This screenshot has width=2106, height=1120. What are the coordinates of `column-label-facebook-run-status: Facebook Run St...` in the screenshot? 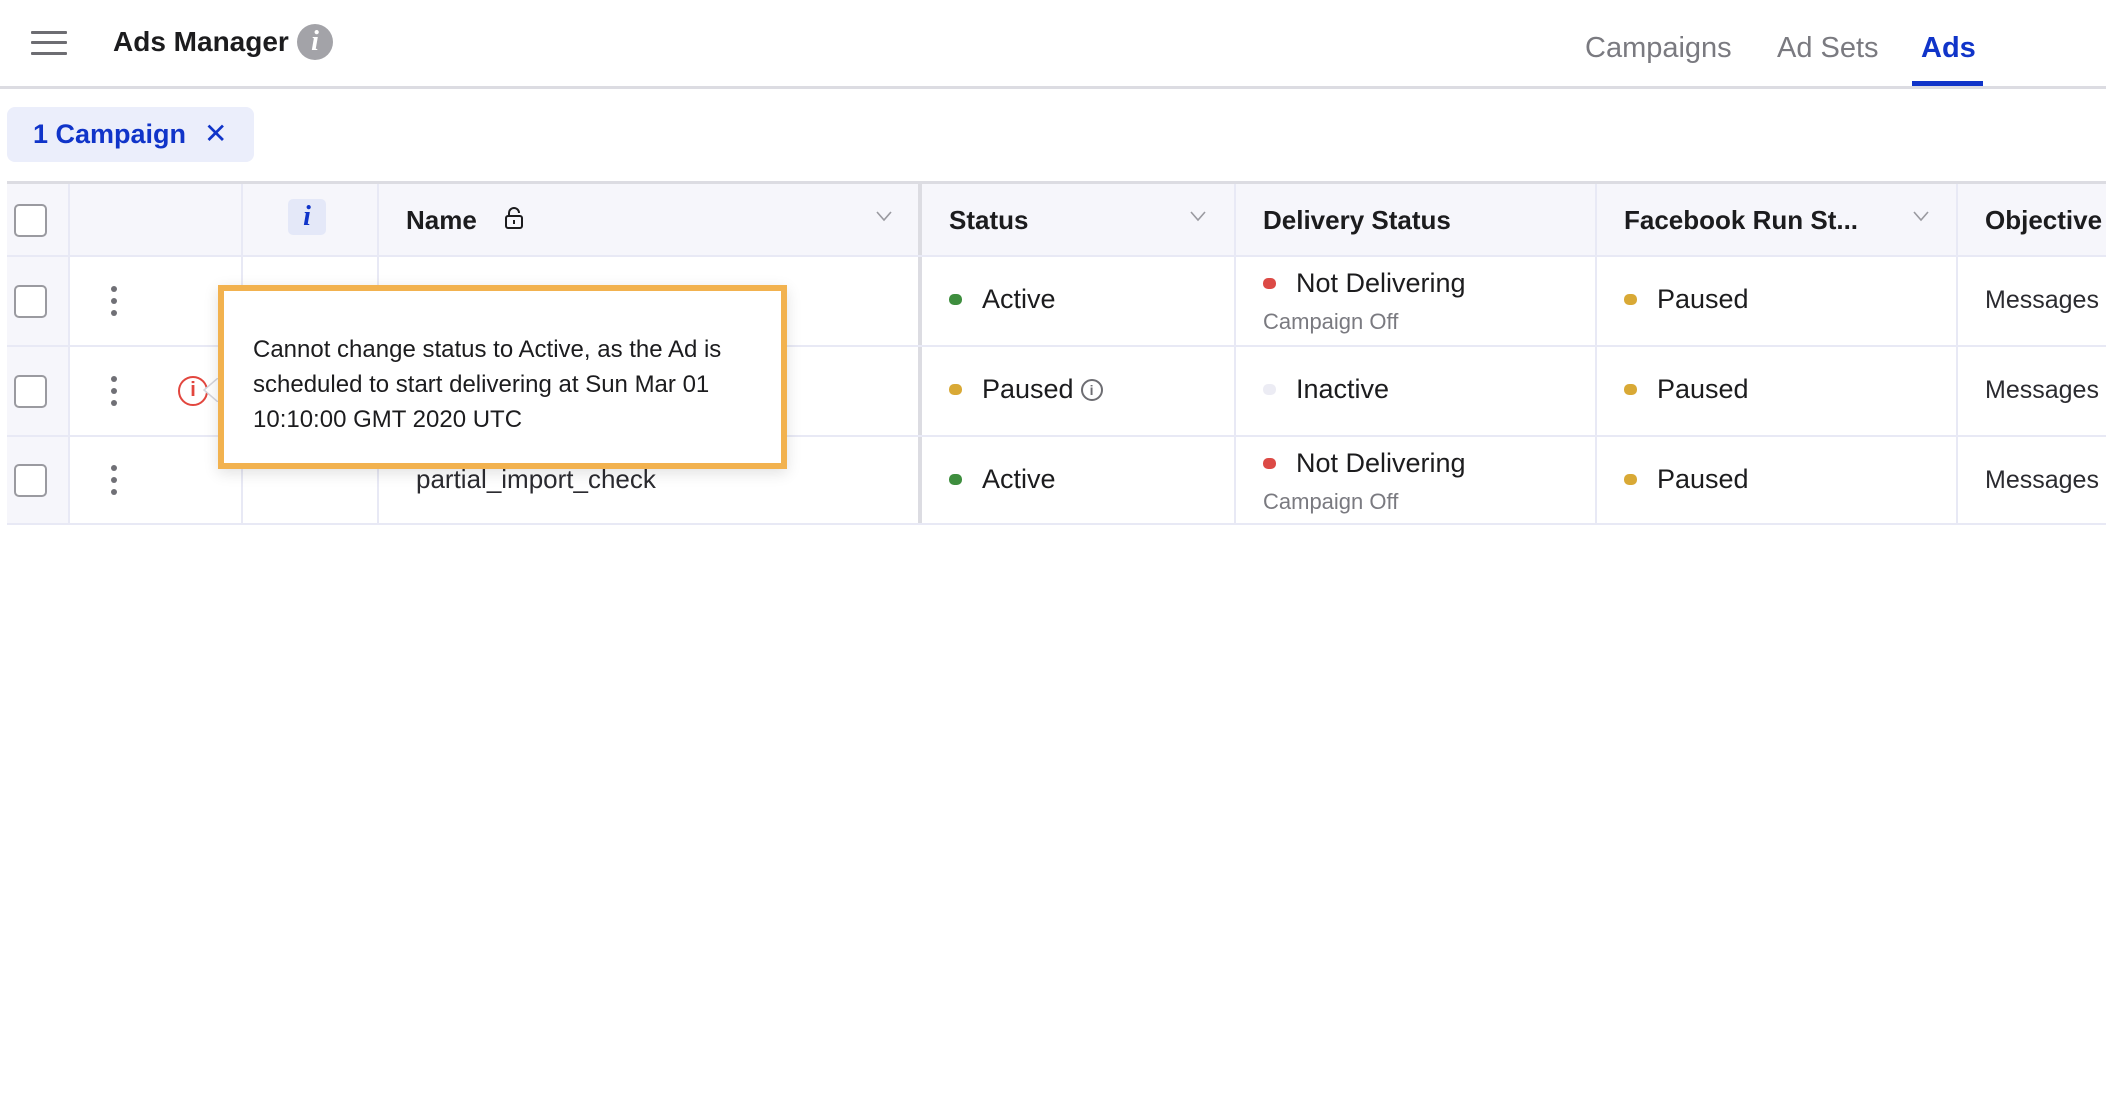 It's located at (1741, 220).